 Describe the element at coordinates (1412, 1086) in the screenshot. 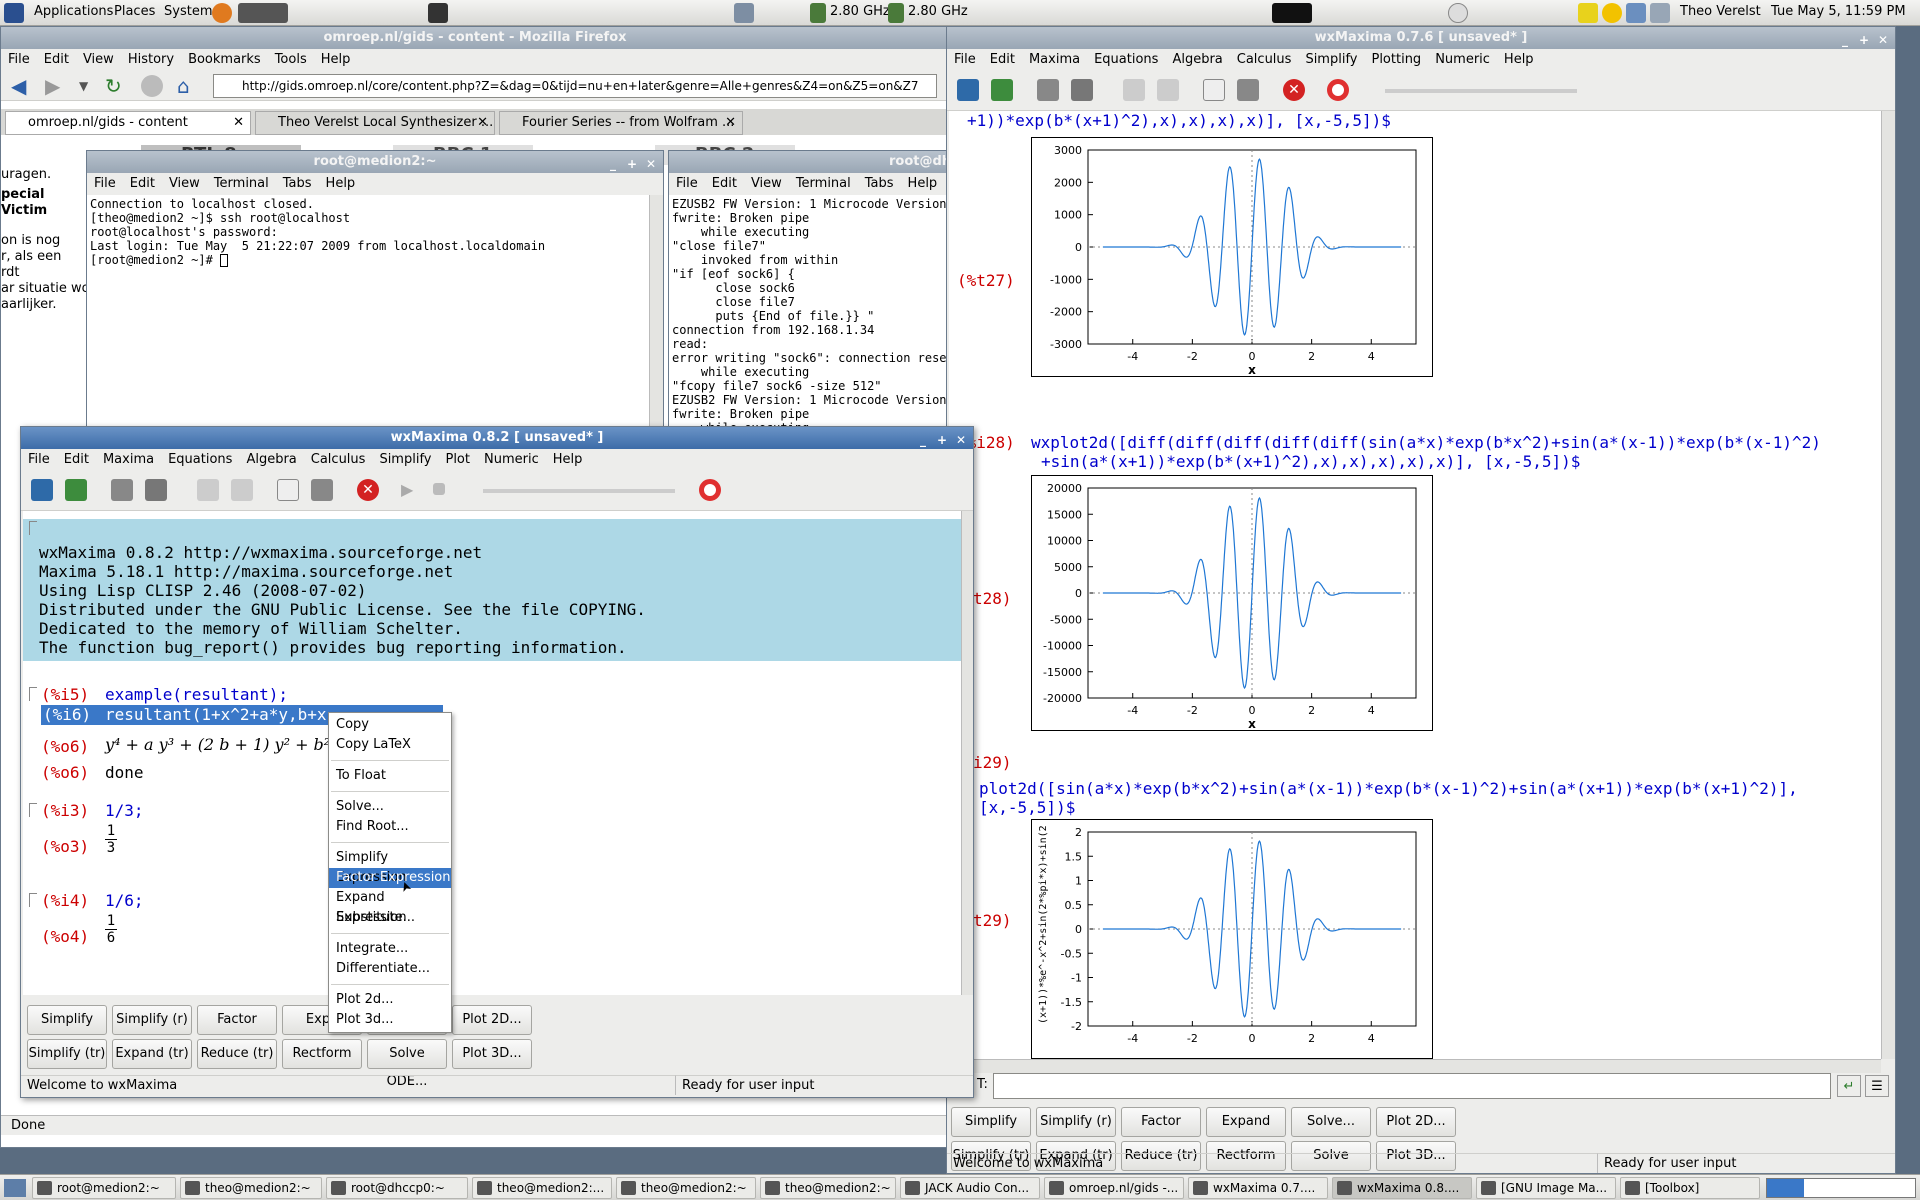

I see `wx076-command-input` at that location.